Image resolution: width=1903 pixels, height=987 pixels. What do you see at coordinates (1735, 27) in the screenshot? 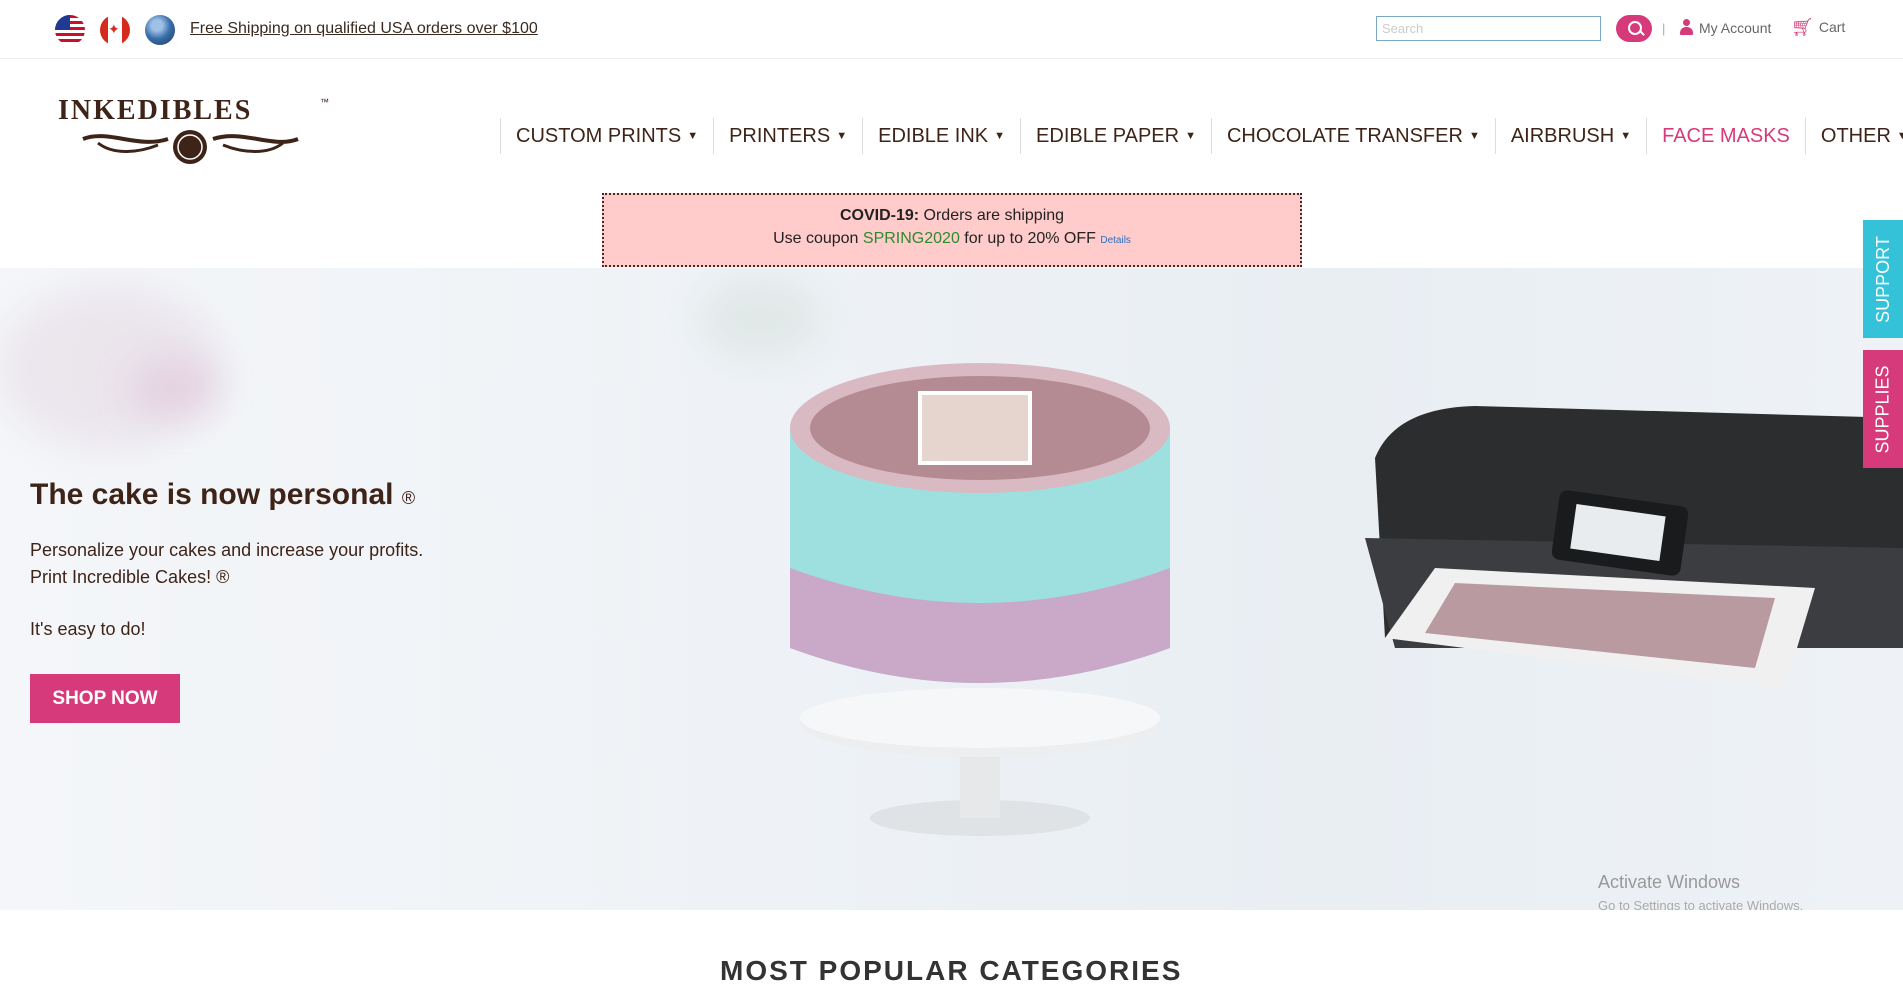
I see `my-account-label: My Account` at bounding box center [1735, 27].